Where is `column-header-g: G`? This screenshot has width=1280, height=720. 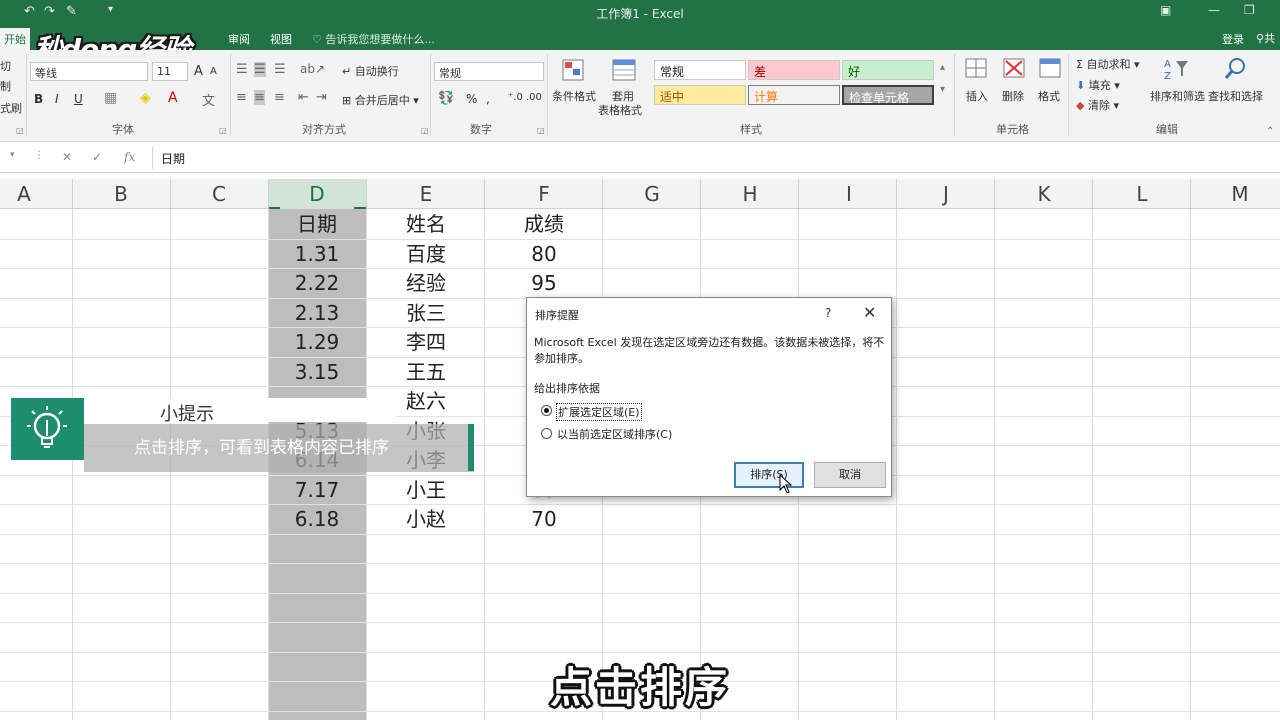
column-header-g: G is located at coordinates (652, 194).